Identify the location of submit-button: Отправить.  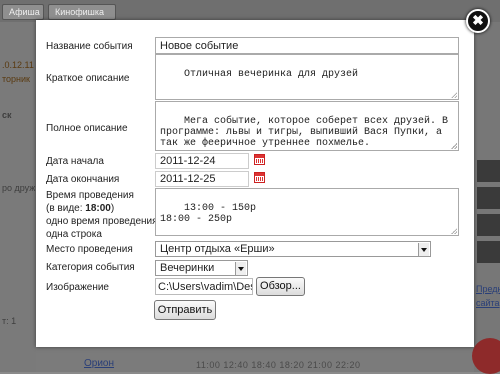
(185, 310).